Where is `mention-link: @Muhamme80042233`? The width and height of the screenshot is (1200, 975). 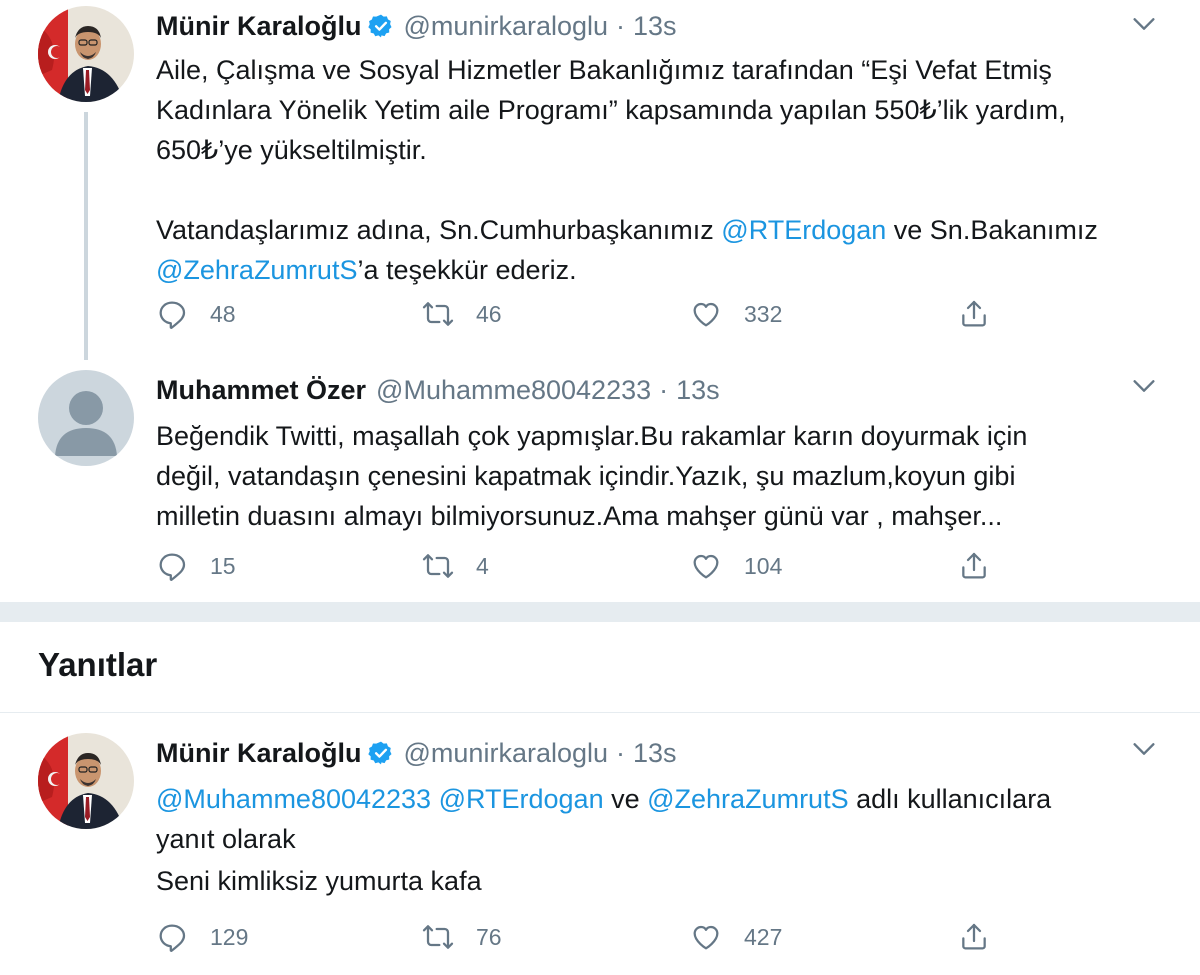 mention-link: @Muhamme80042233 is located at coordinates (293, 799).